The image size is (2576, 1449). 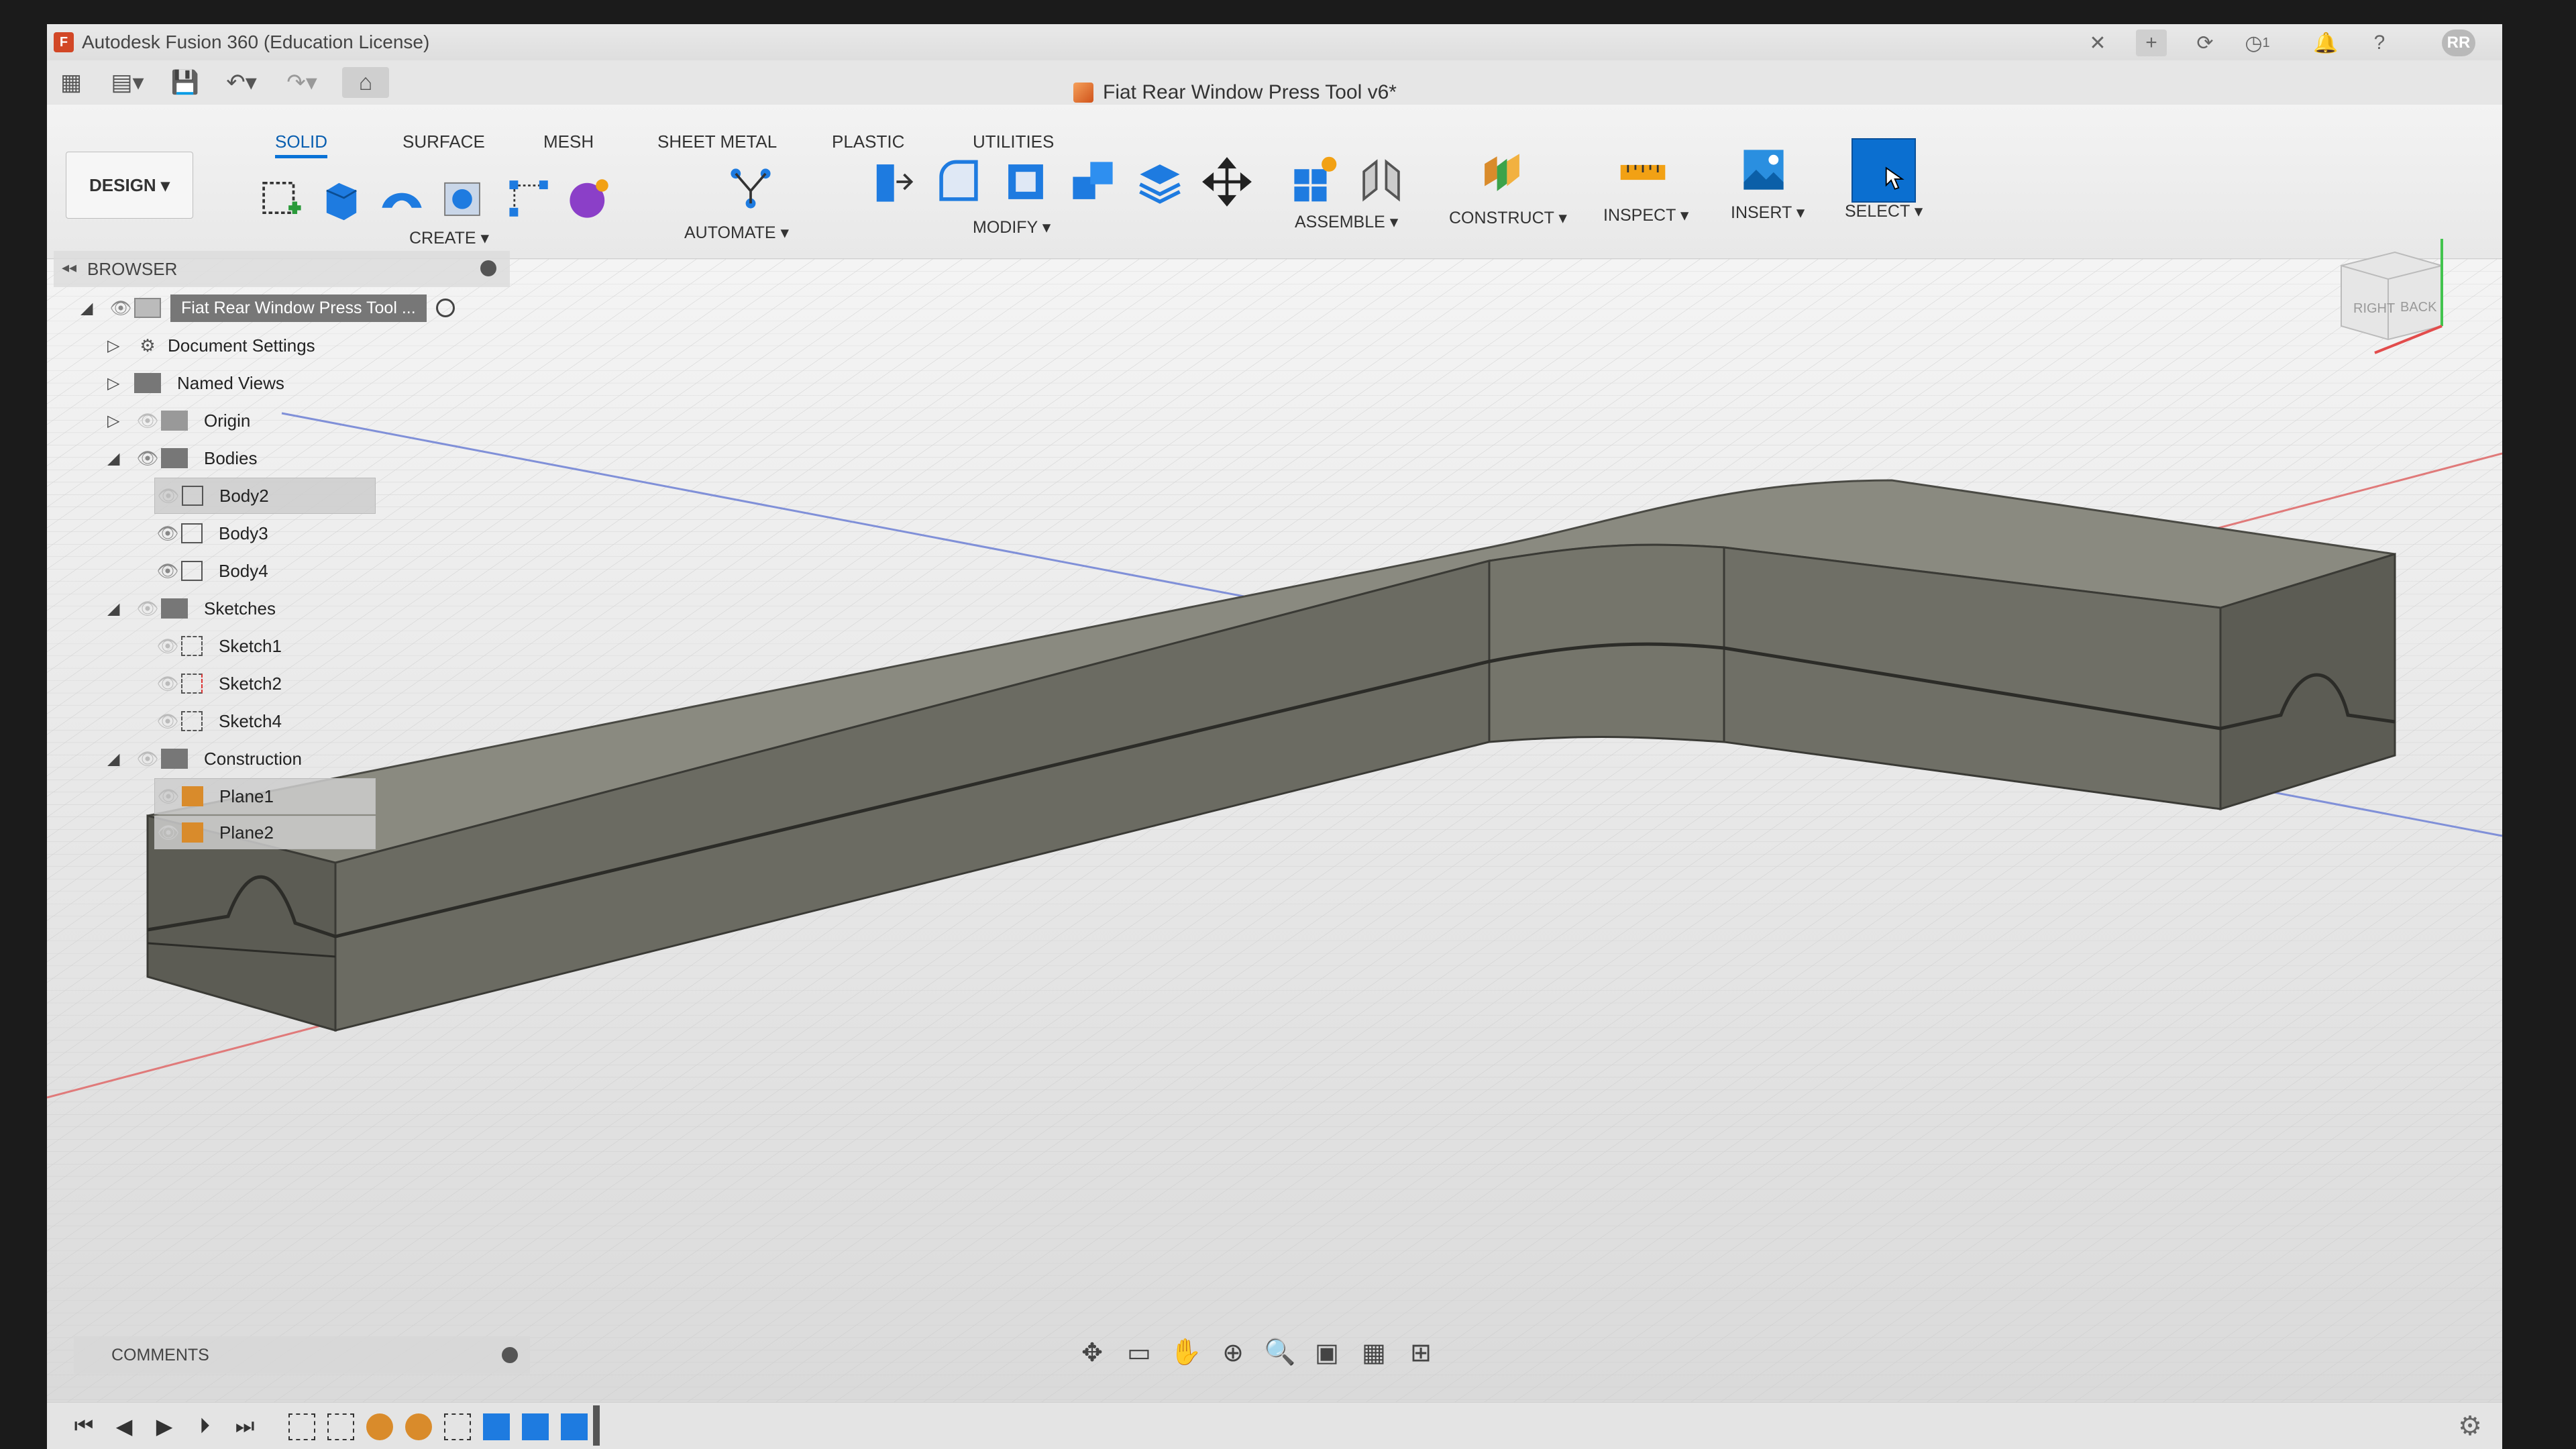 What do you see at coordinates (164, 1426) in the screenshot?
I see `timeline-play-icon: ▶` at bounding box center [164, 1426].